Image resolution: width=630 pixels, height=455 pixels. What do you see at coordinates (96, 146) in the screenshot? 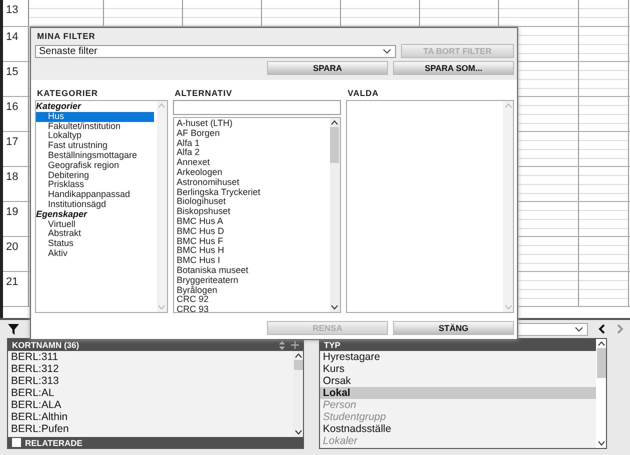
I see `category-item: Fast utrustning` at bounding box center [96, 146].